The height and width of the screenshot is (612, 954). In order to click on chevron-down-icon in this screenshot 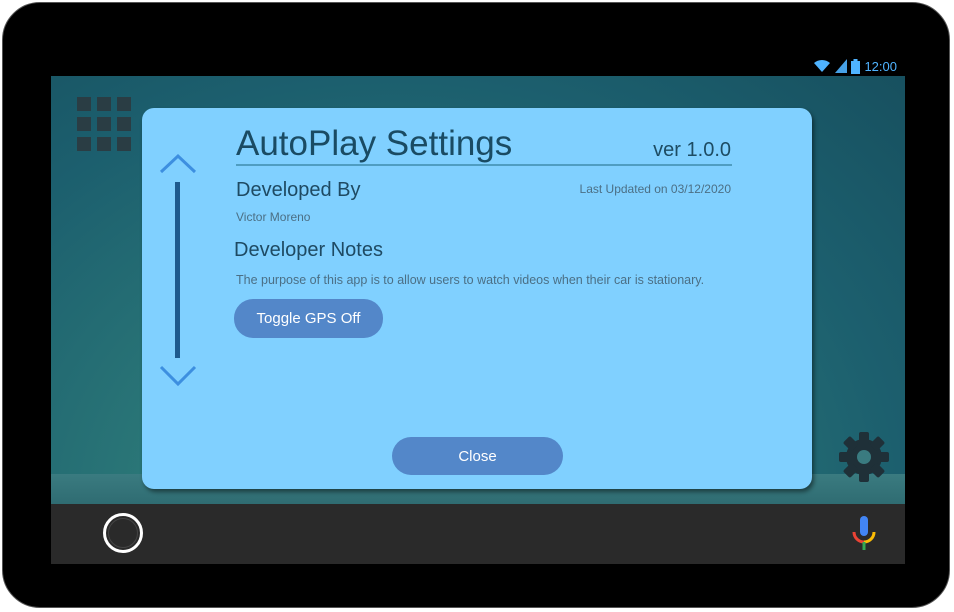, I will do `click(178, 375)`.